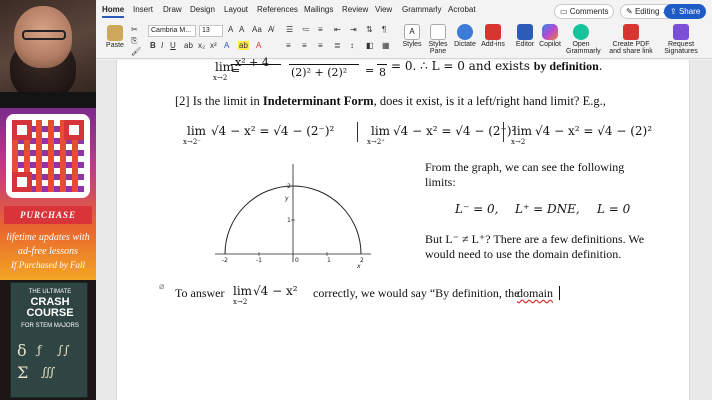 This screenshot has width=712, height=400. I want to click on underline-icon: U, so click(173, 45).